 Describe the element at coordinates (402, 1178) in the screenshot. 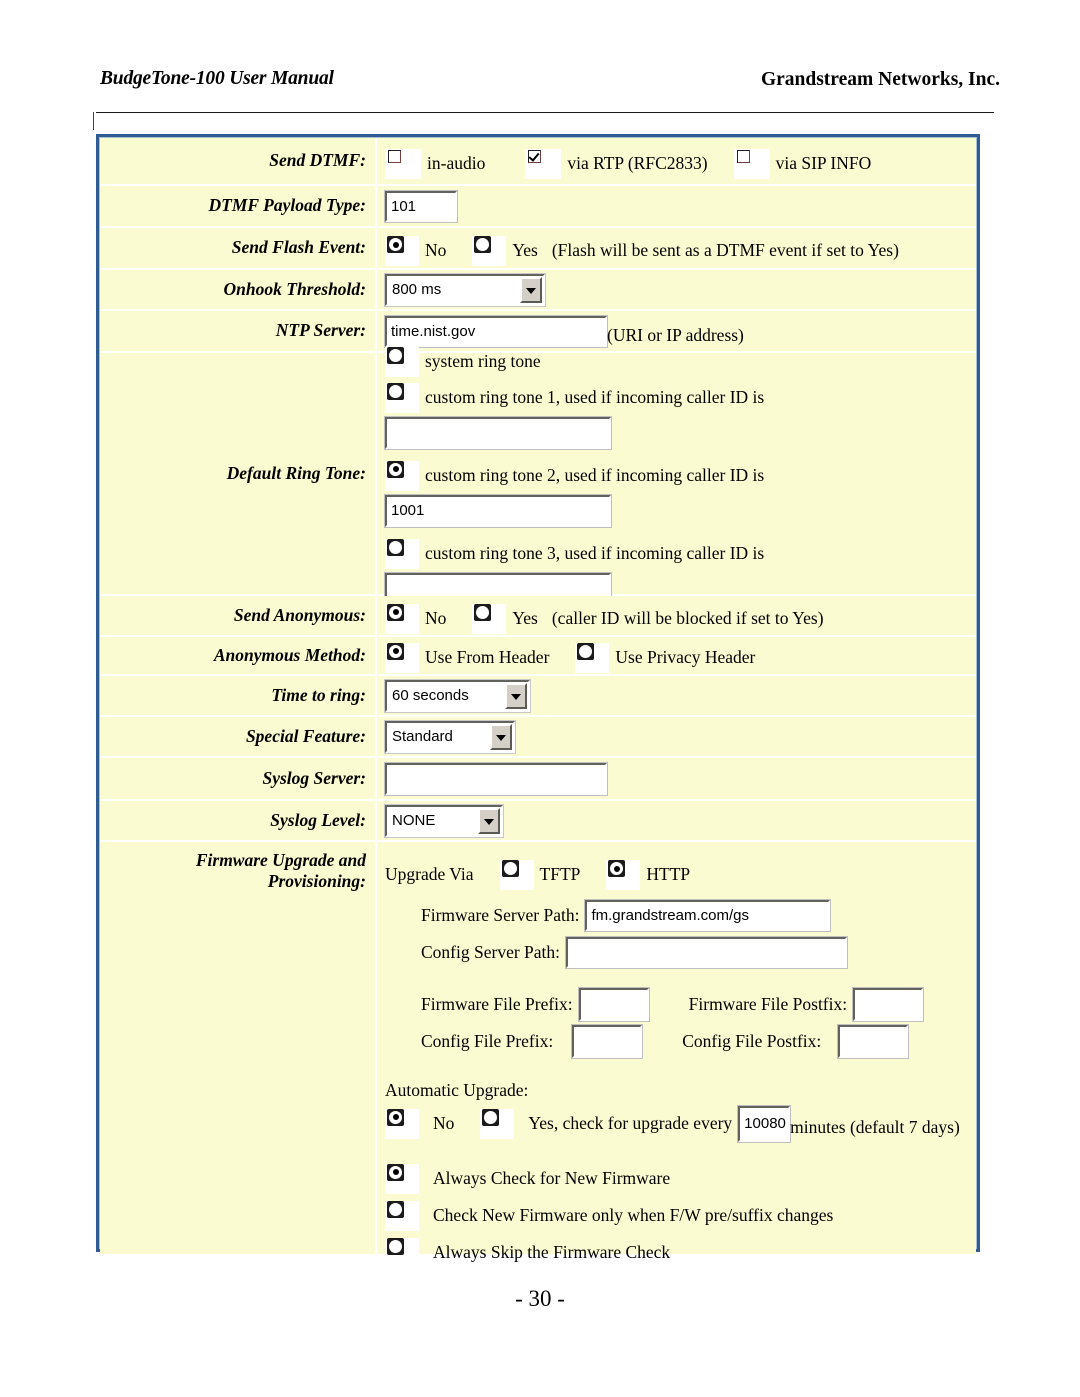

I see `radio-always-check-new-firmware` at that location.